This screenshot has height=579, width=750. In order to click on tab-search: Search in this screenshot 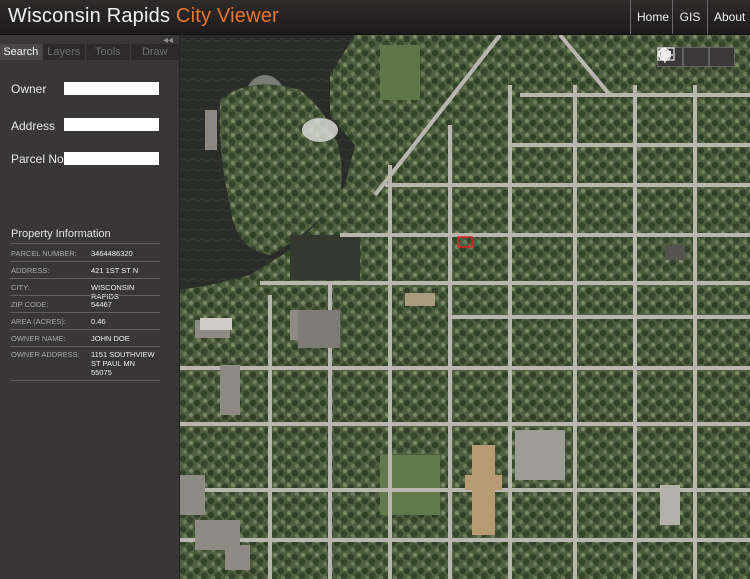, I will do `click(21, 52)`.